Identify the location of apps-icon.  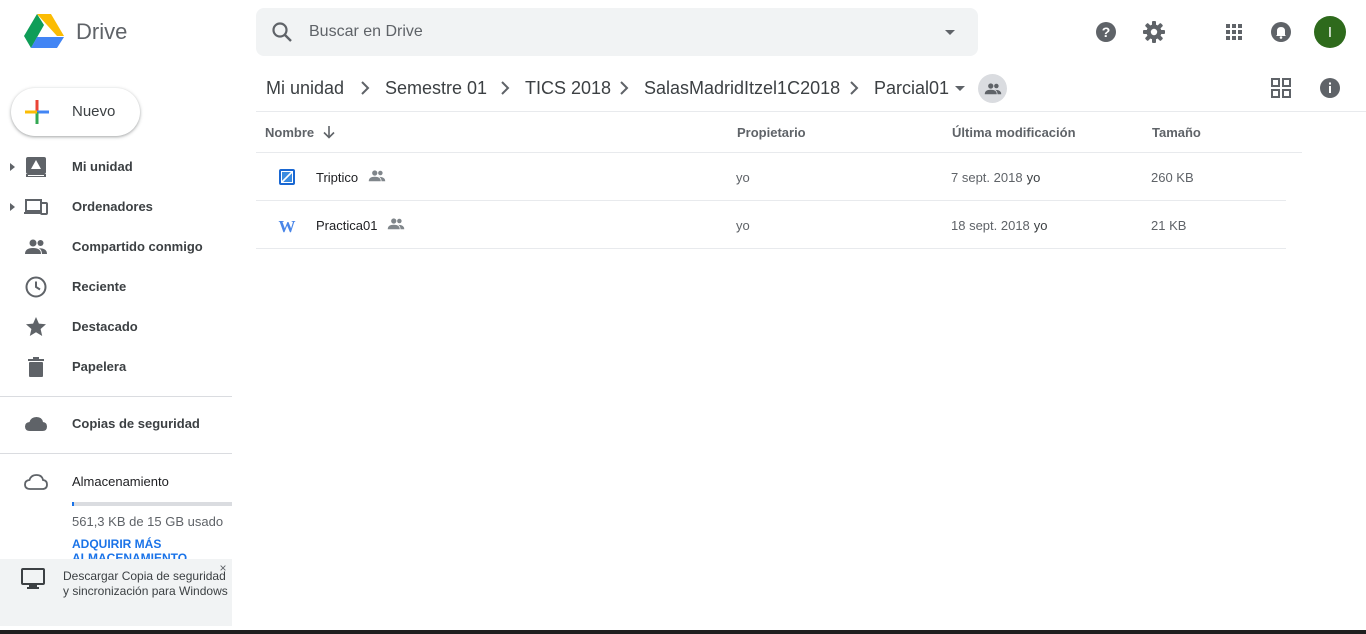
(1234, 32).